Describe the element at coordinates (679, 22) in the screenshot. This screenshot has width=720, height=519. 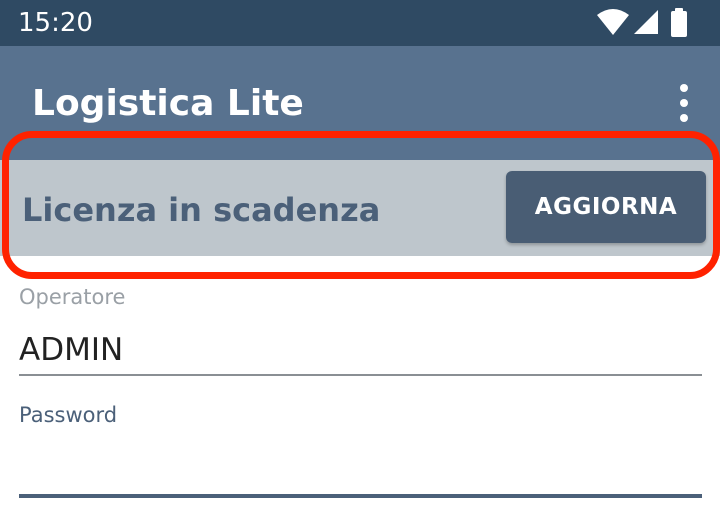
I see `battery-icon` at that location.